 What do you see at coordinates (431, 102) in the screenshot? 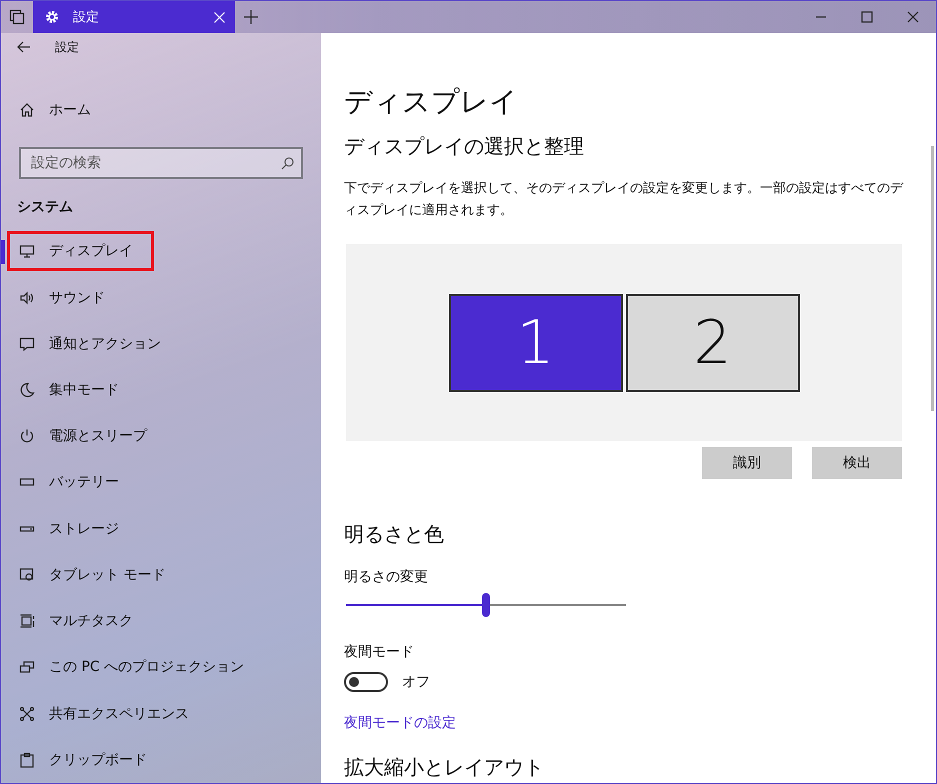
I see `page-title: ディスプレイ` at bounding box center [431, 102].